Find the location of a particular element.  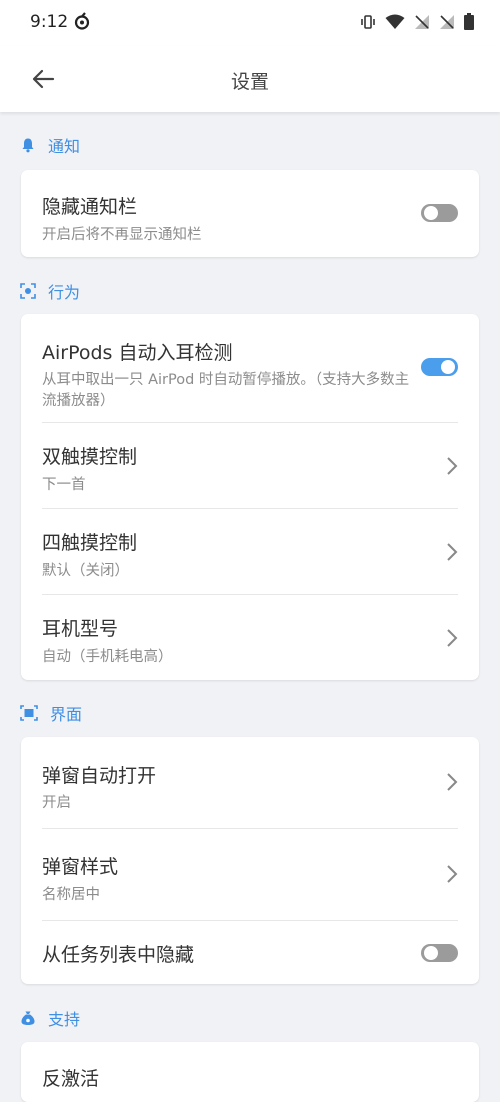

section-header-notification: 通知 is located at coordinates (50, 145).